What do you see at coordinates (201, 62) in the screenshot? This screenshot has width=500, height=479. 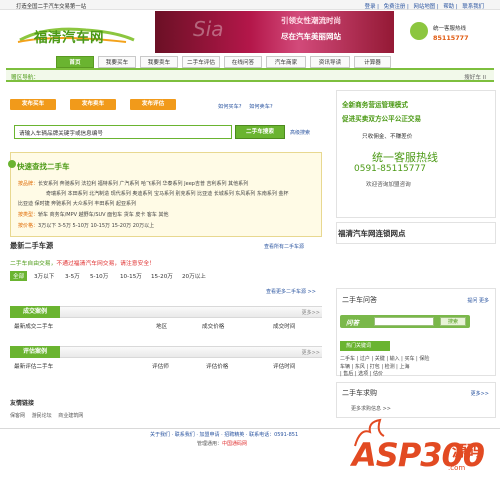 I see `nav-evaluate: 二手车评估` at bounding box center [201, 62].